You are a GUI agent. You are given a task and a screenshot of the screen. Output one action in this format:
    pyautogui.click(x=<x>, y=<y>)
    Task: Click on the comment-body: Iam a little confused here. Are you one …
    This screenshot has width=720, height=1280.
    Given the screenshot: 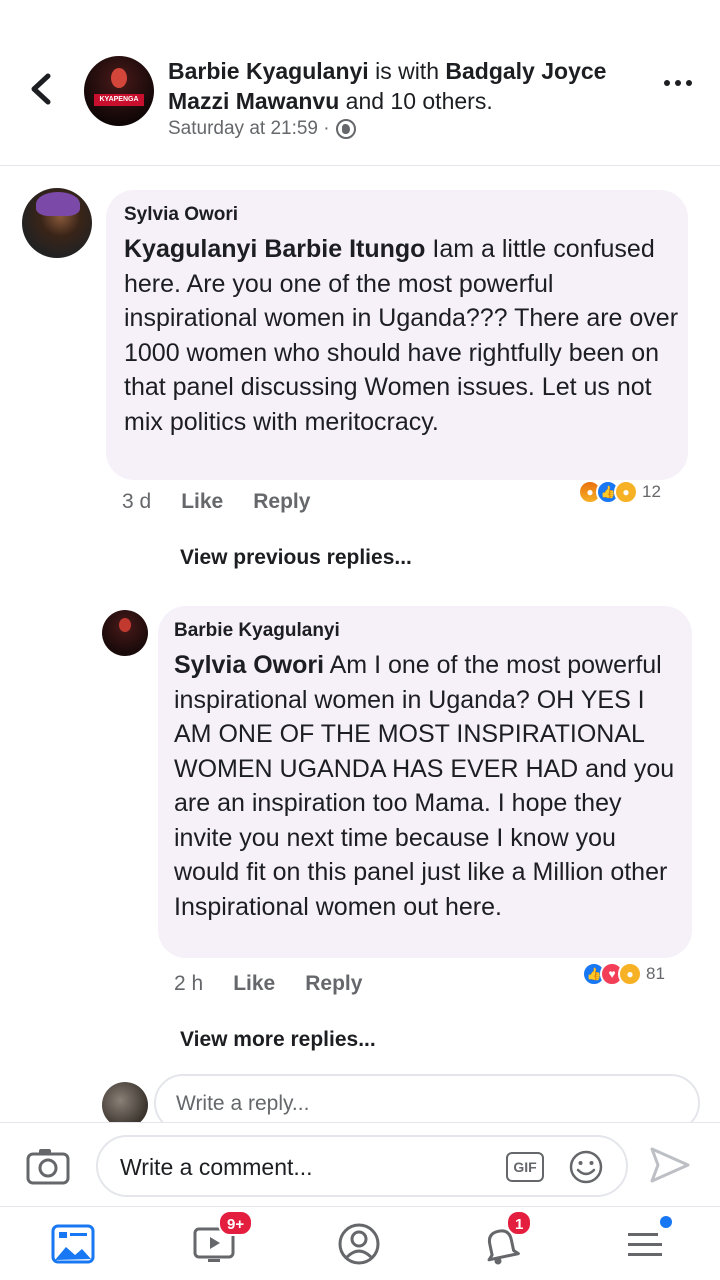 What is the action you would take?
    pyautogui.click(x=401, y=335)
    